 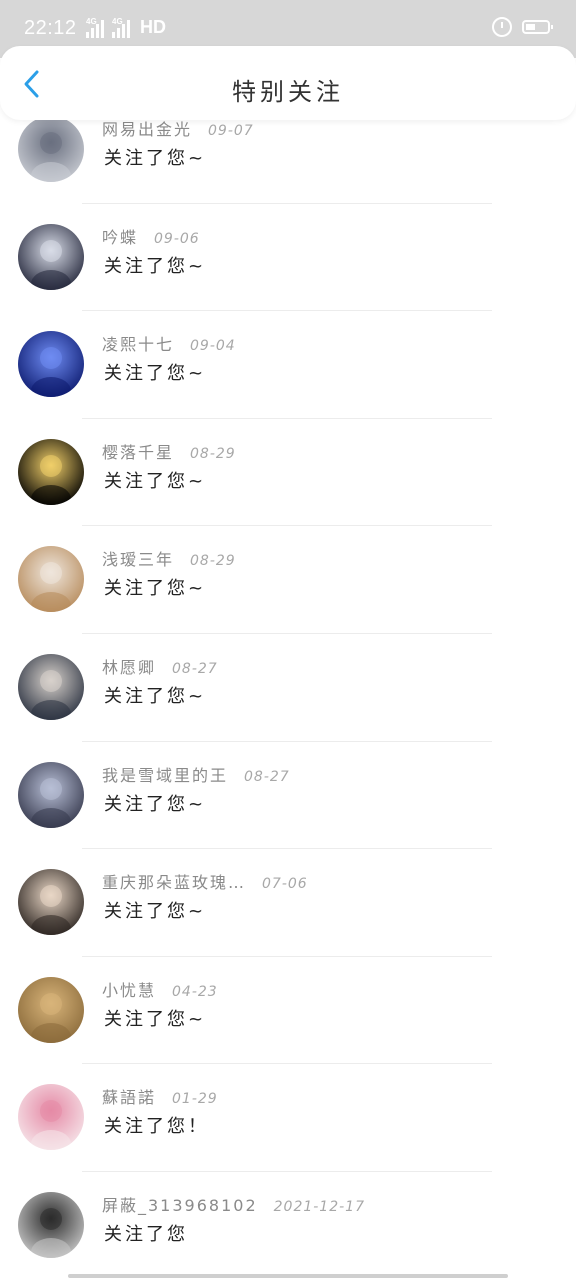 I want to click on user-name: 屏蔽_313968102, so click(x=180, y=1204).